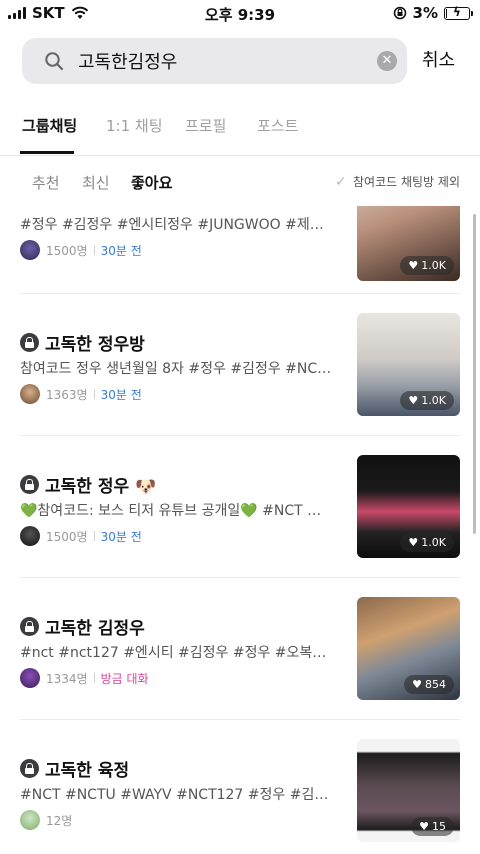 This screenshot has height=854, width=480. I want to click on search-input, so click(223, 61).